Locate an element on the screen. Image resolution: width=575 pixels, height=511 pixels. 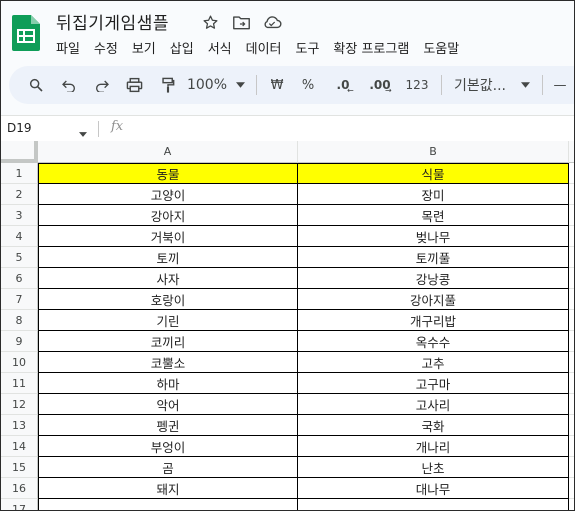
move-to-folder-icon is located at coordinates (241, 22).